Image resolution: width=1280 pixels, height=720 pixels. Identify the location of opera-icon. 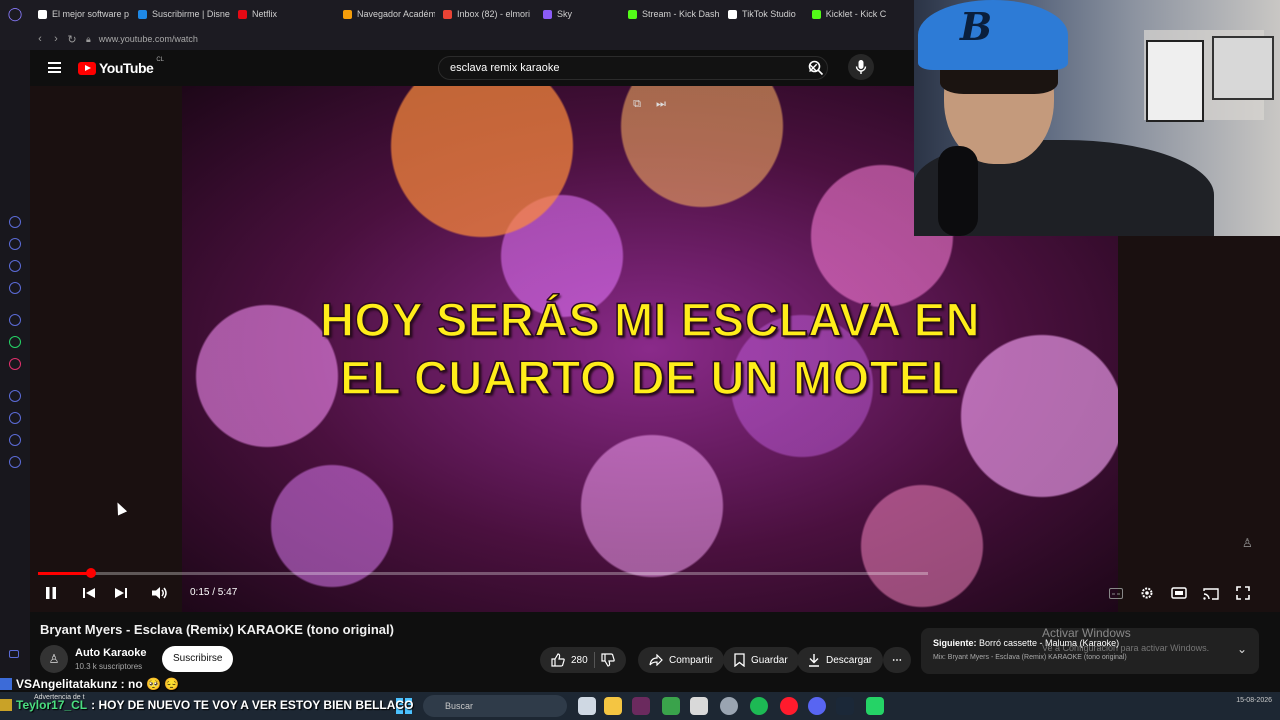
(789, 706).